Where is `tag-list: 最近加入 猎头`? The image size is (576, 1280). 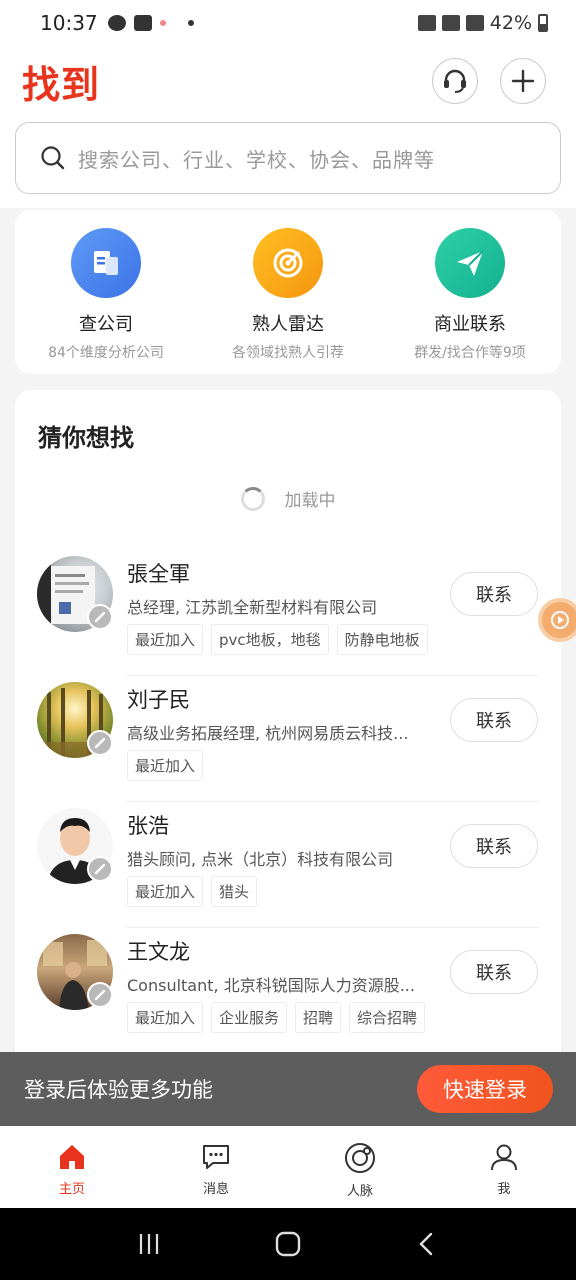
tag-list: 最近加入 猎头 is located at coordinates (192, 891).